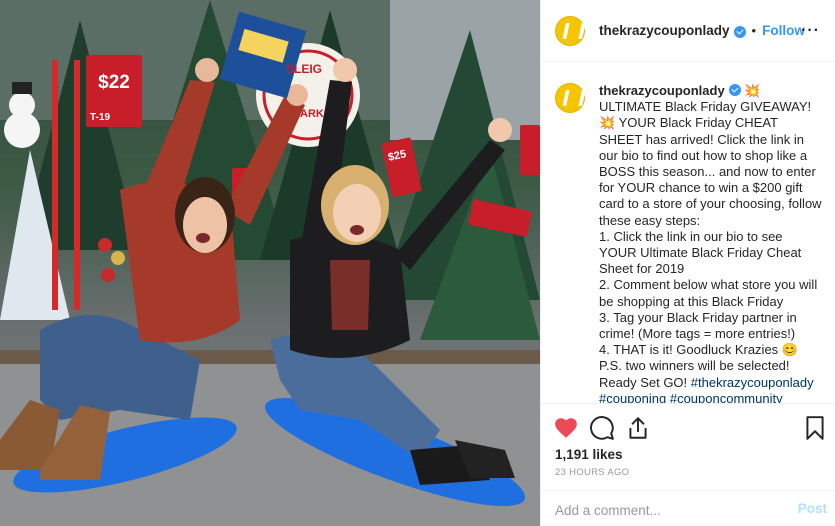 The width and height of the screenshot is (835, 526). I want to click on follow-button: Follow, so click(783, 30).